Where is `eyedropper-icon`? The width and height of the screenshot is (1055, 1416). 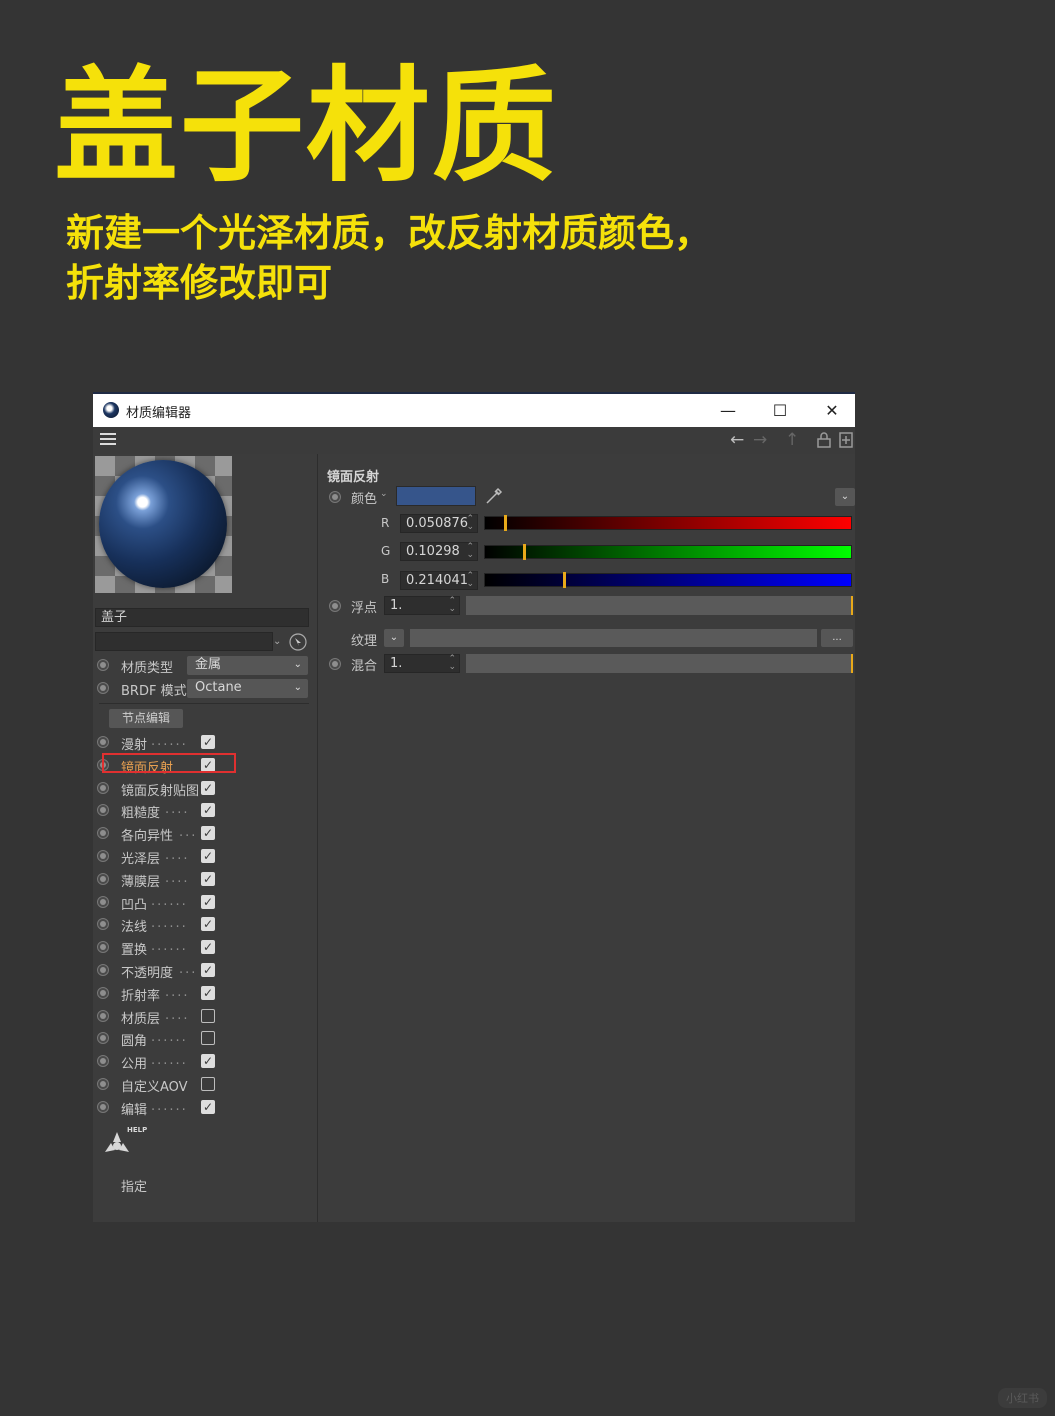
eyedropper-icon is located at coordinates (494, 496).